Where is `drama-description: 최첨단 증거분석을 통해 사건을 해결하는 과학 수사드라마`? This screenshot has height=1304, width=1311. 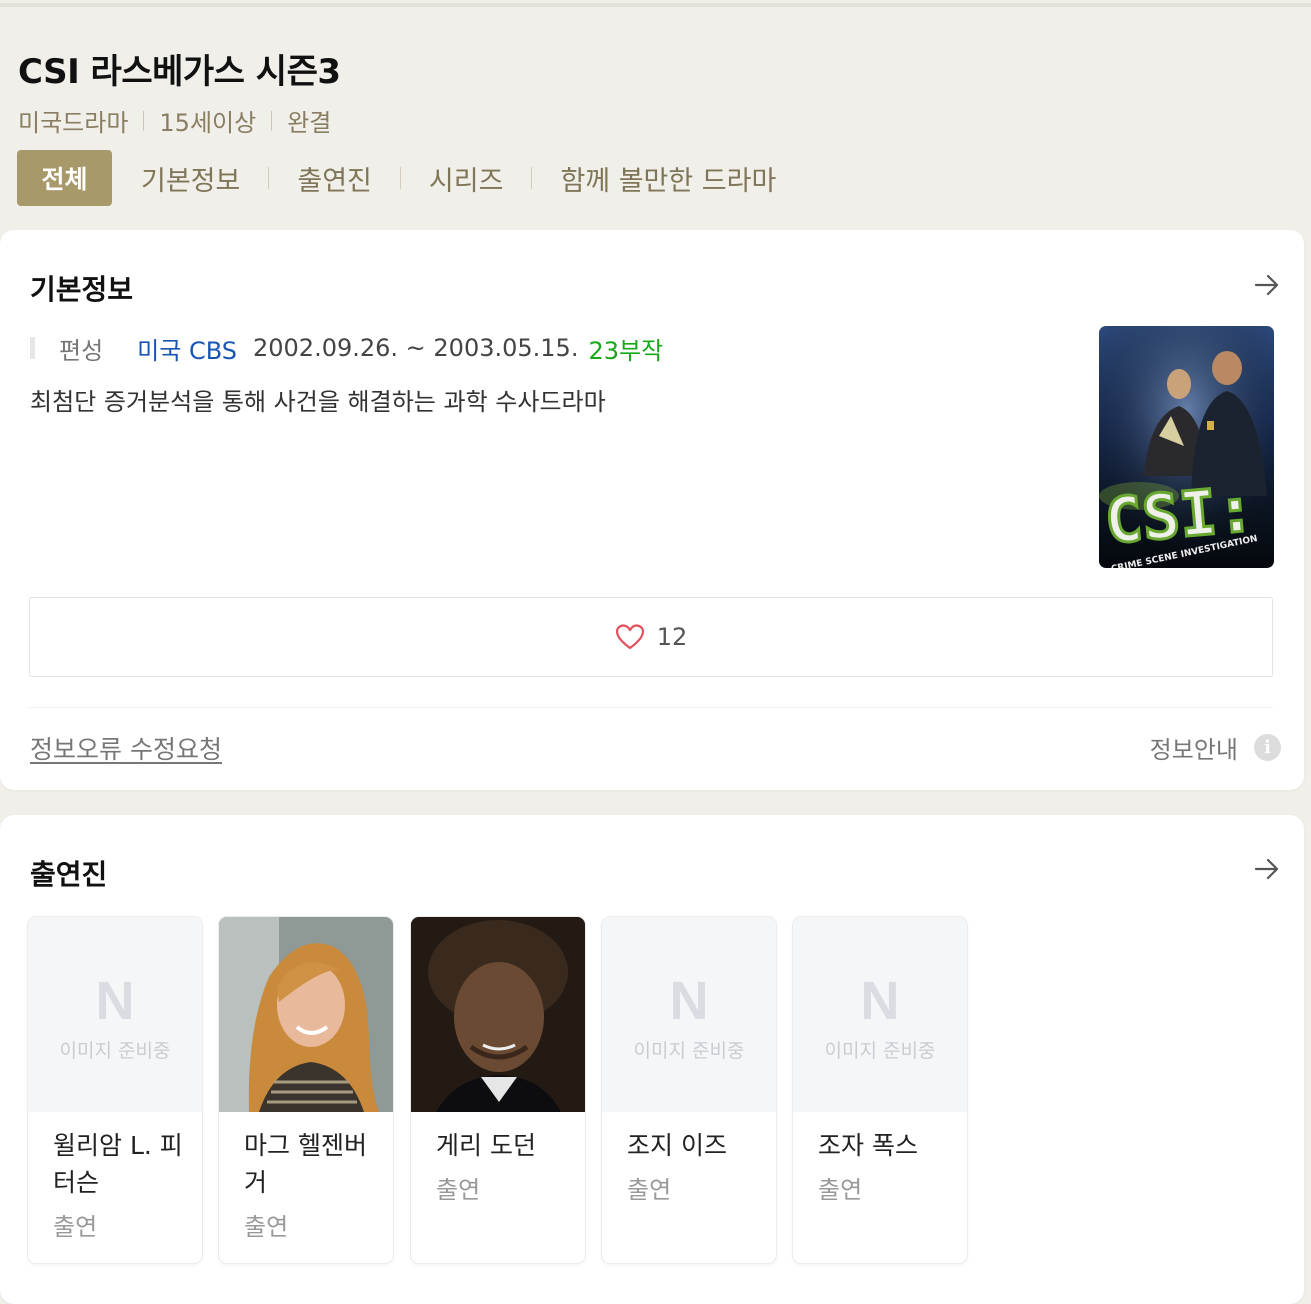
drama-description: 최첨단 증거분석을 통해 사건을 해결하는 과학 수사드라마 is located at coordinates (318, 402).